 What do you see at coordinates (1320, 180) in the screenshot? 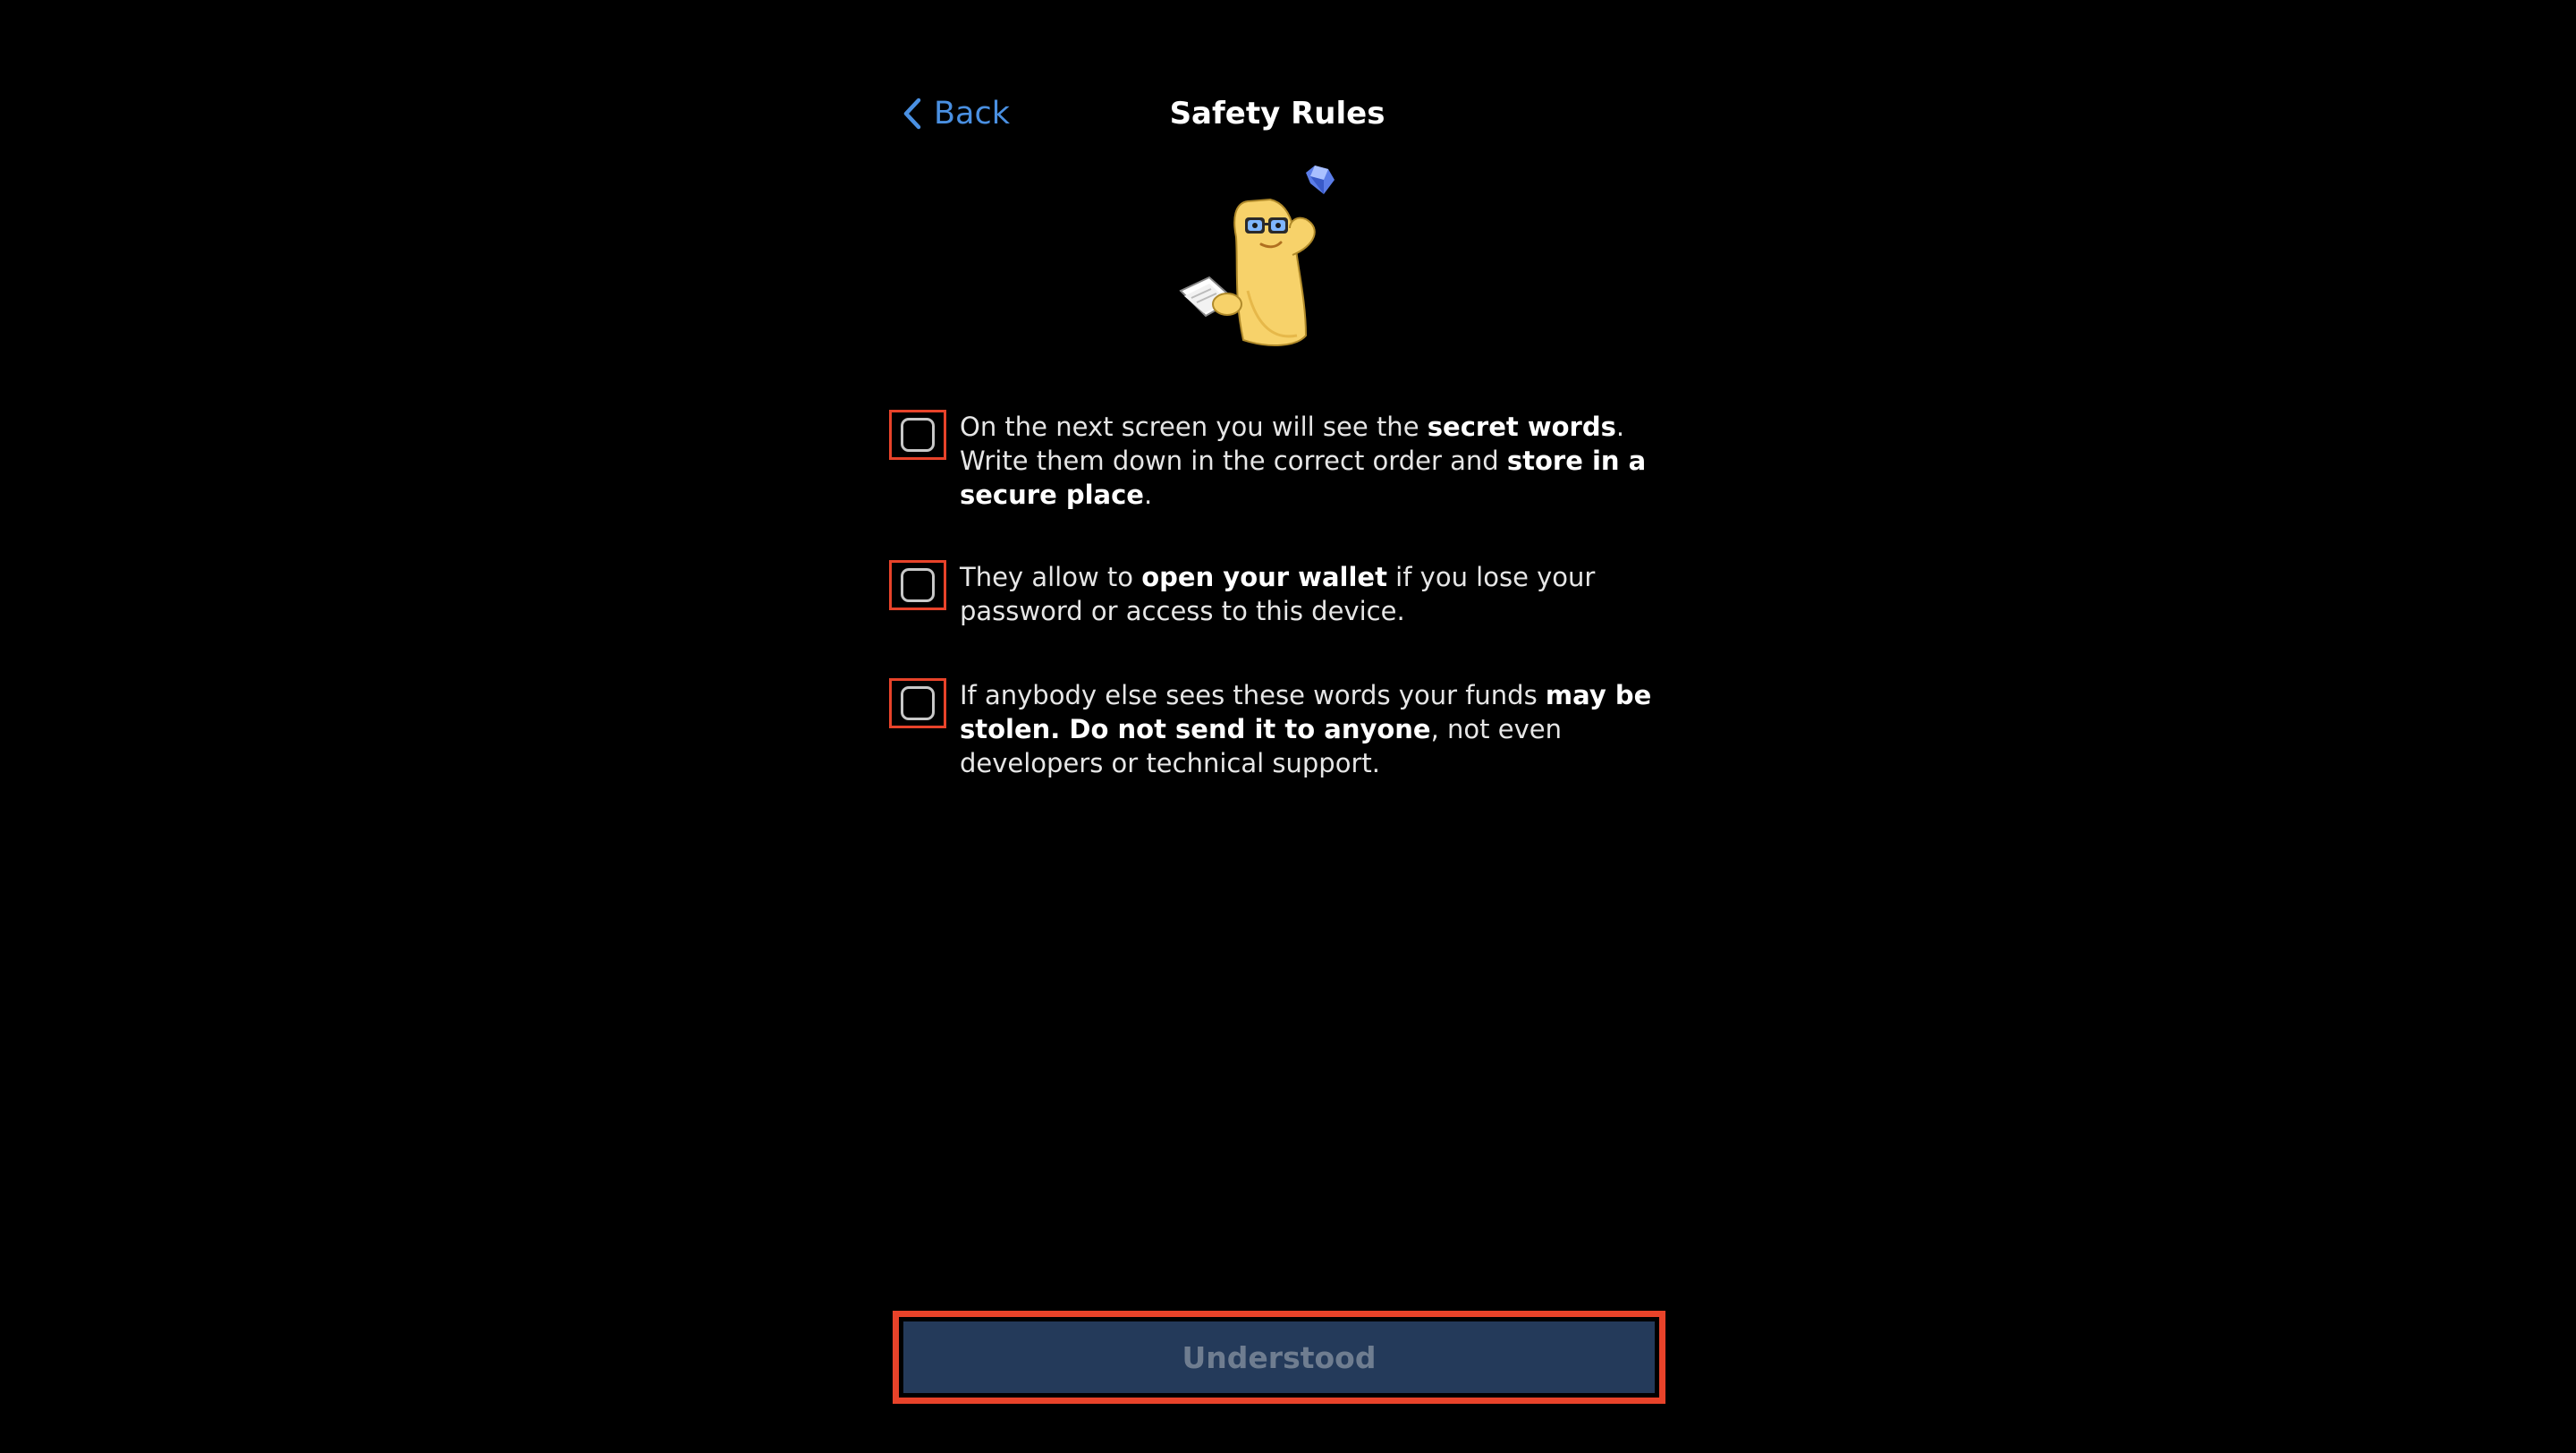
I see `diamond-icon` at bounding box center [1320, 180].